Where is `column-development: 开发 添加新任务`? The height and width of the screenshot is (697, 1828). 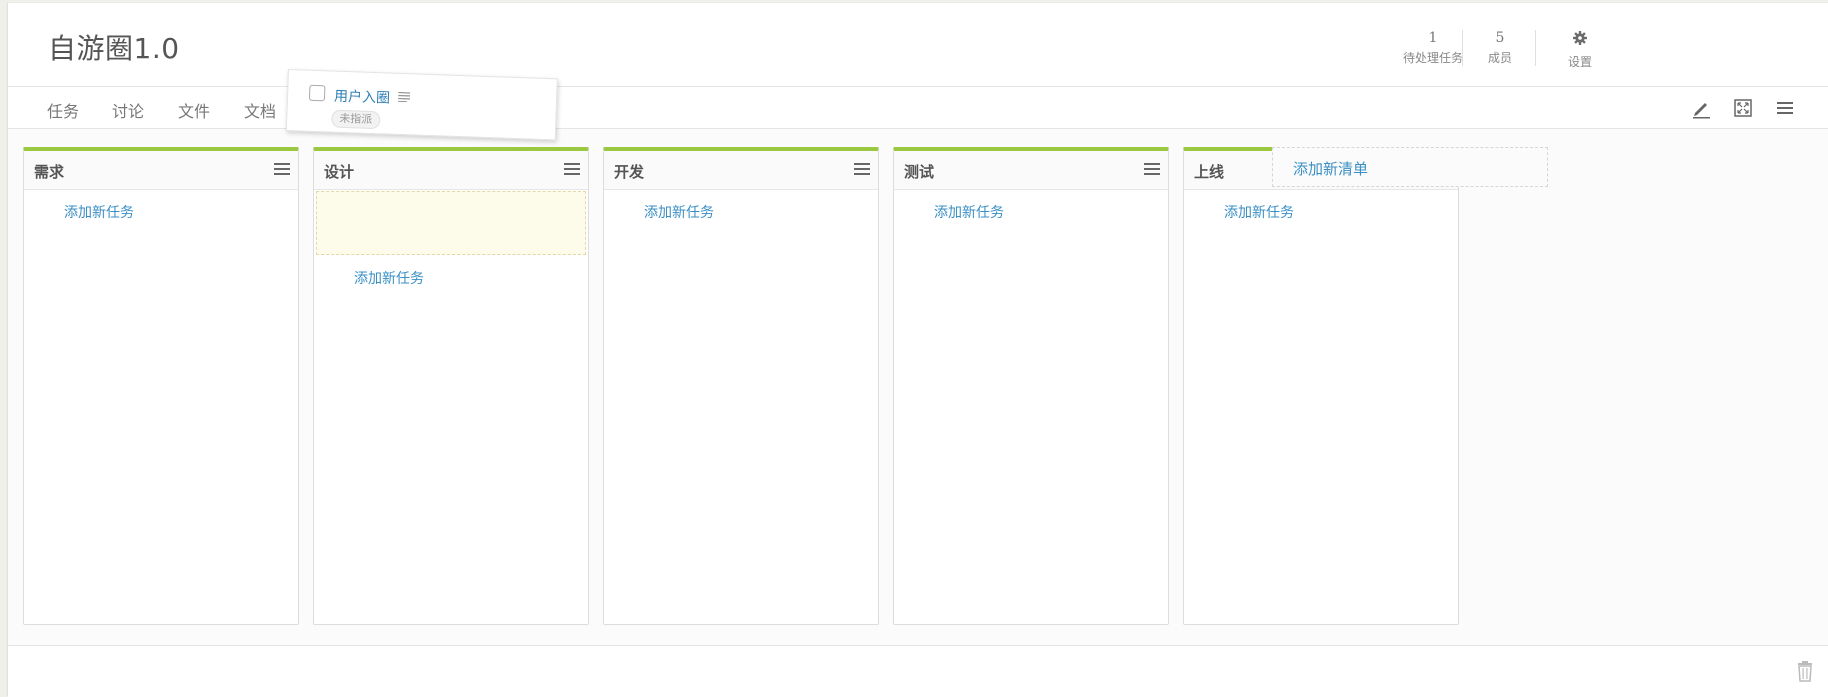
column-development: 开发 添加新任务 is located at coordinates (741, 386).